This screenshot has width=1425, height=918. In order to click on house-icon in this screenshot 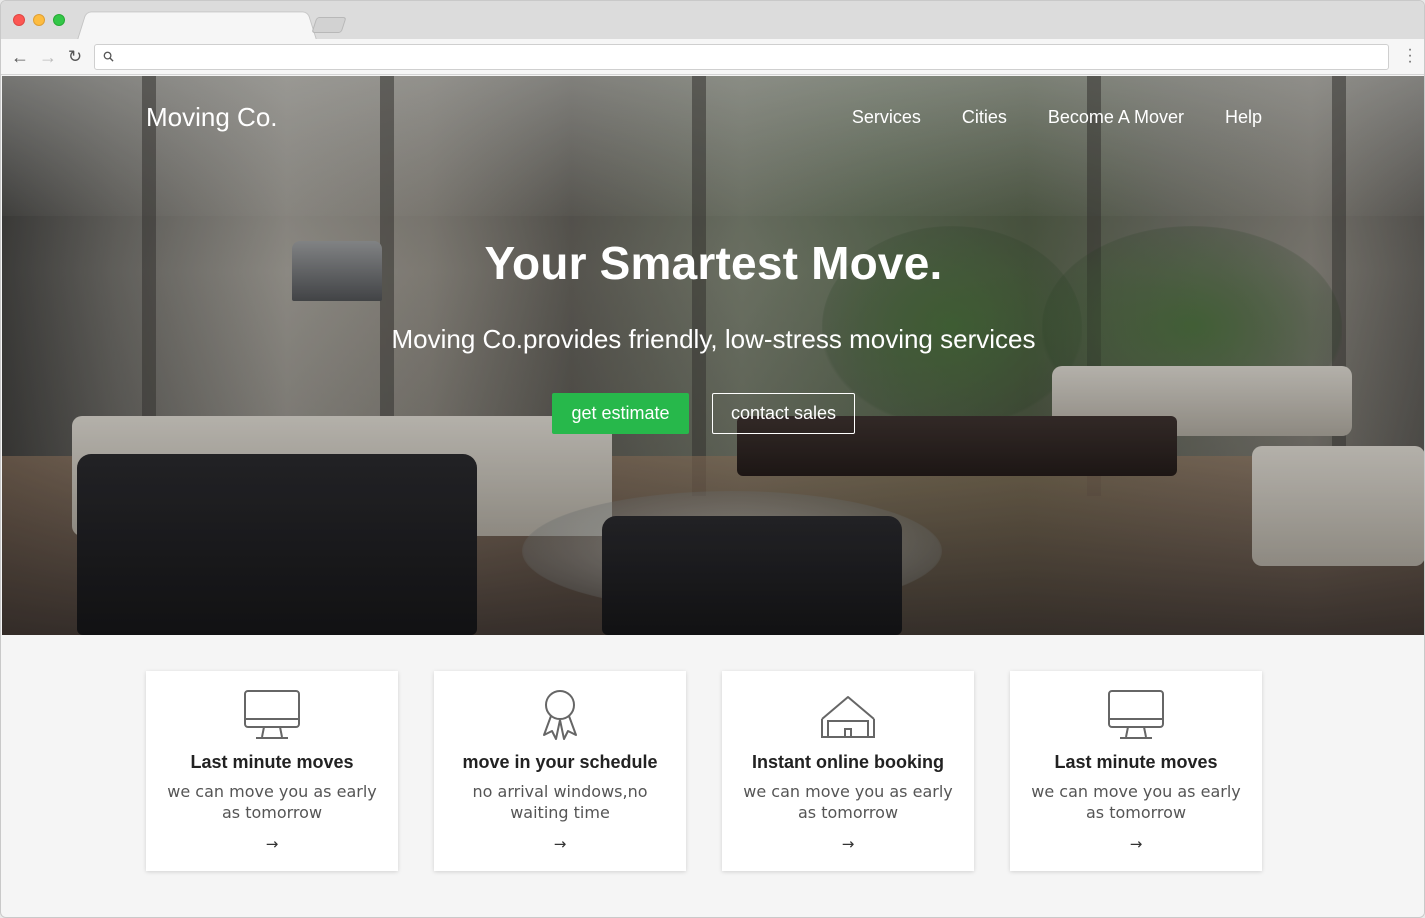, I will do `click(848, 717)`.